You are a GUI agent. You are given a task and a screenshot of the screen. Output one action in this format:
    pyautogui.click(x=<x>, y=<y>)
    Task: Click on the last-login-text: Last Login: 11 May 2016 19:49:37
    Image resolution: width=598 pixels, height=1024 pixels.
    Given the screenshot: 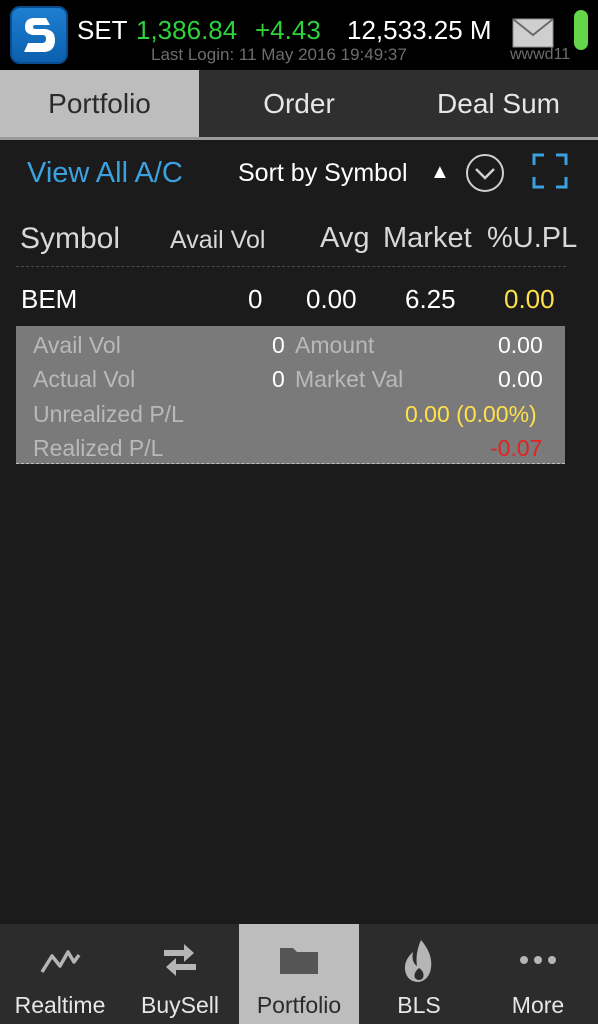 What is the action you would take?
    pyautogui.click(x=279, y=54)
    